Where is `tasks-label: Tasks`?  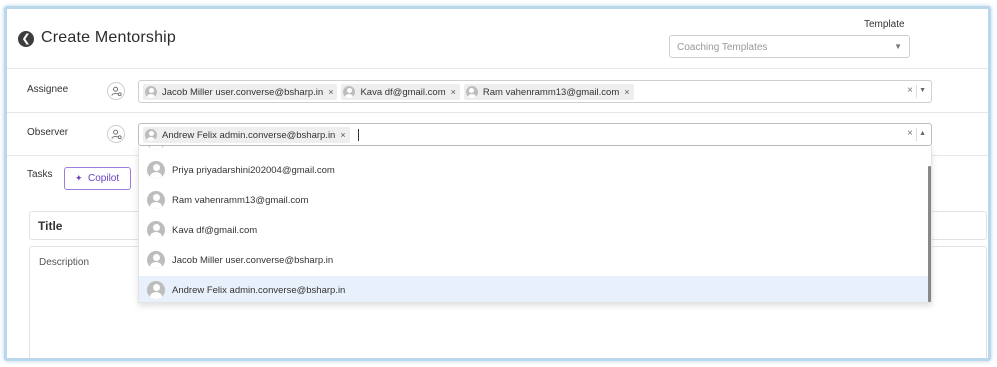
tasks-label: Tasks is located at coordinates (40, 174).